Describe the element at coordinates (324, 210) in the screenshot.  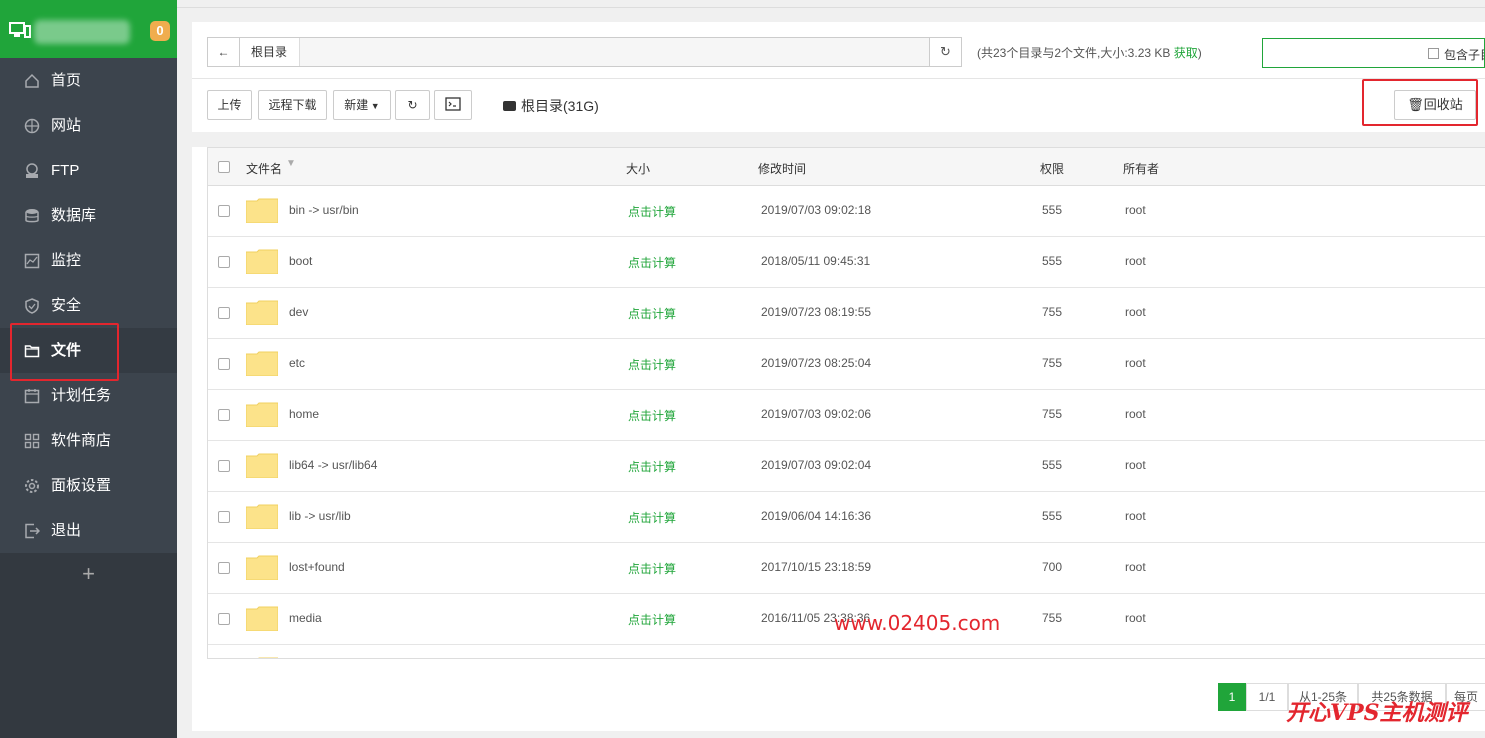
I see `file-name: bin -> usr/bin` at that location.